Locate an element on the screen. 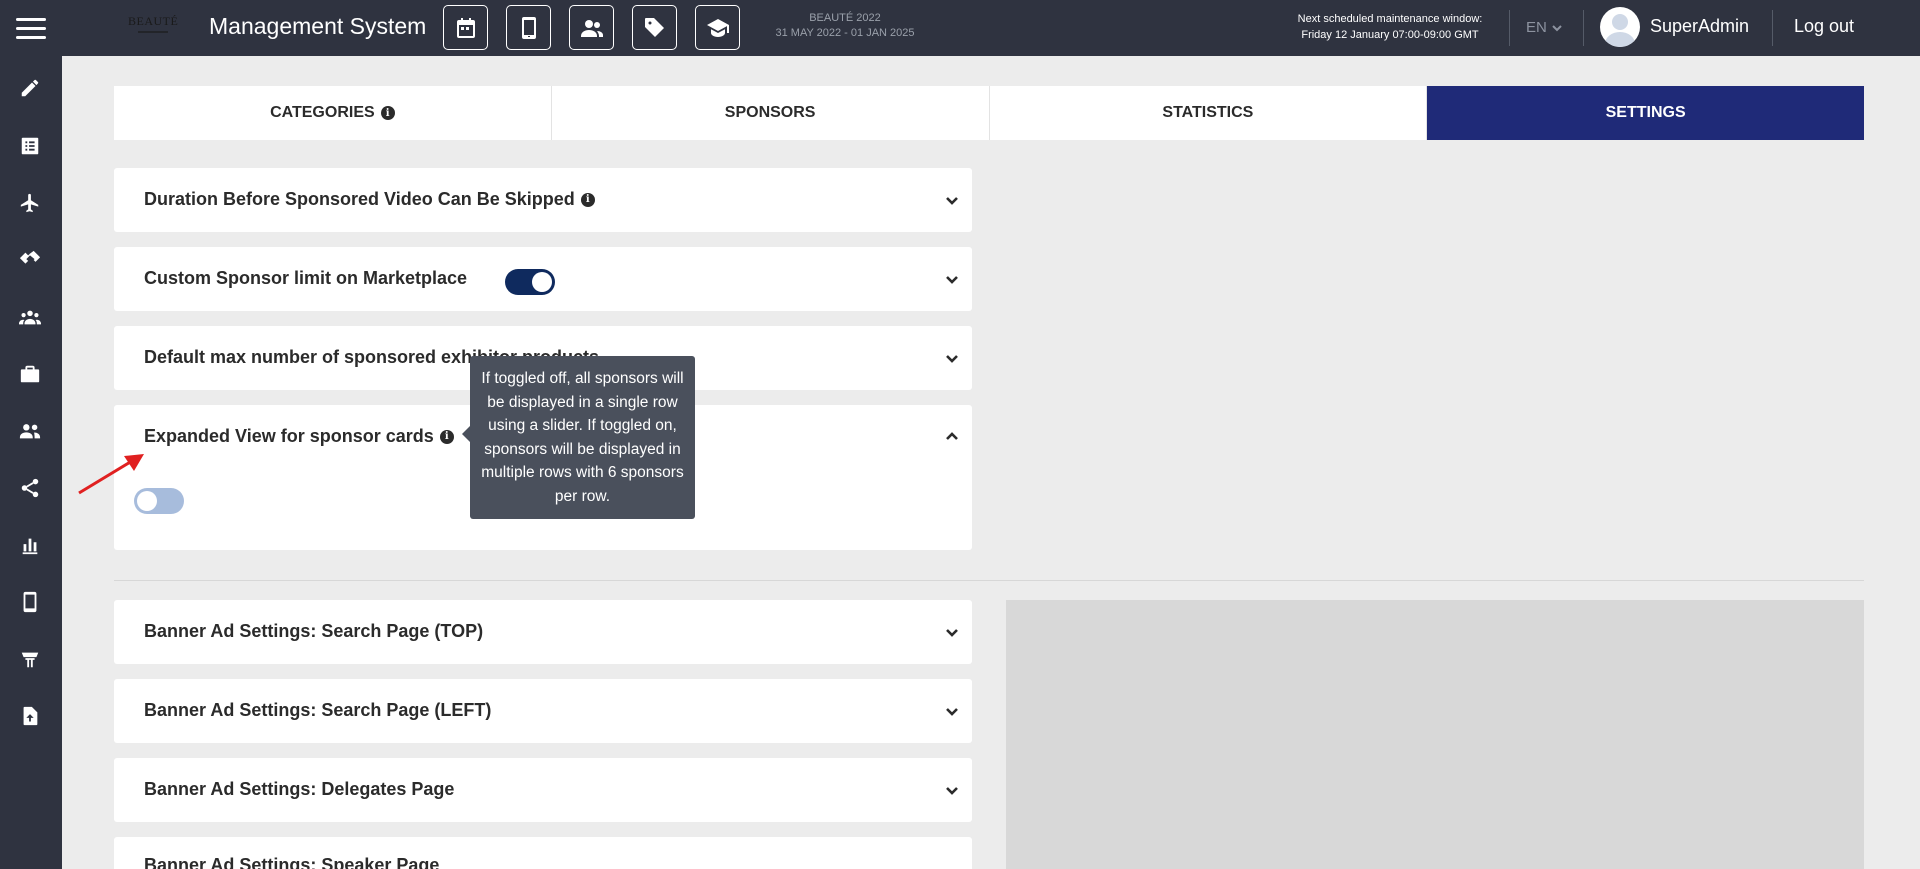 This screenshot has width=1920, height=869. event-dates: 31 MAY 2022 - 01 JAN 2025 is located at coordinates (845, 33).